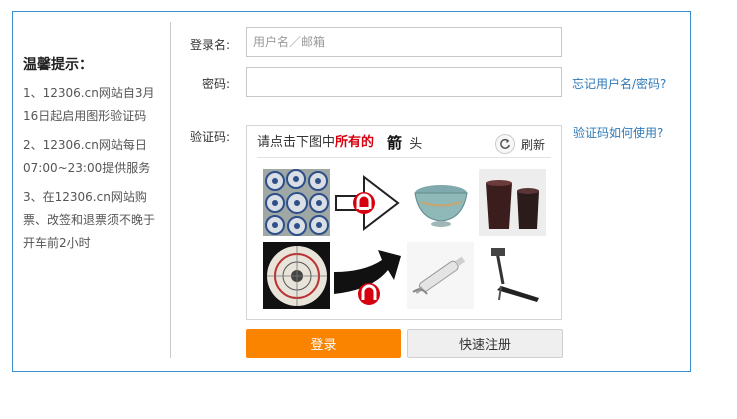 This screenshot has width=737, height=419. What do you see at coordinates (355, 142) in the screenshot?
I see `captcha-prompt-highlight: 所有的` at bounding box center [355, 142].